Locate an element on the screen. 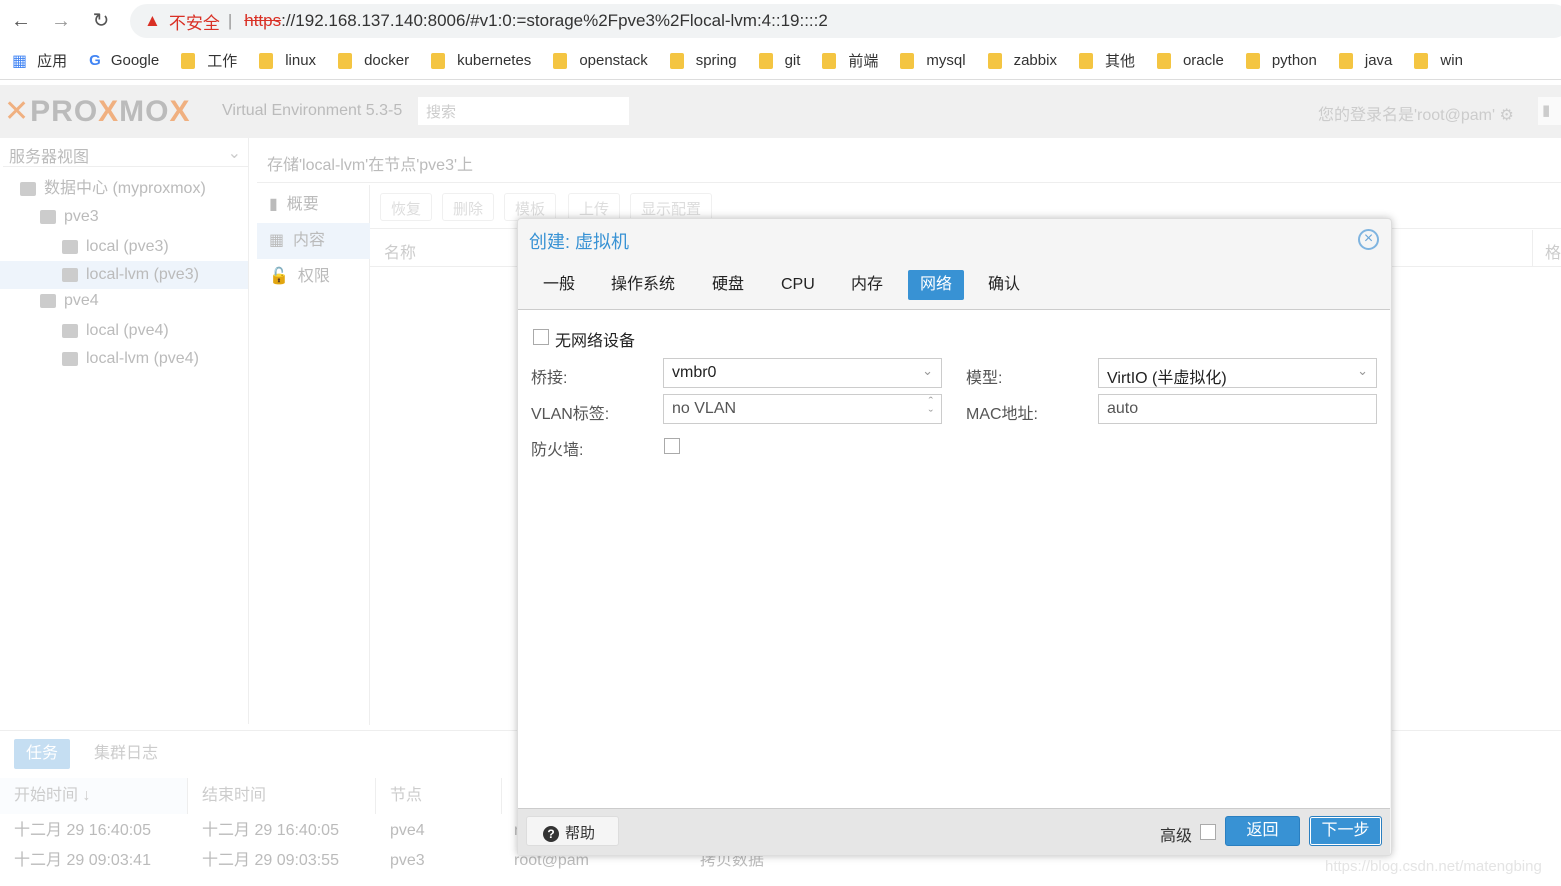 The height and width of the screenshot is (886, 1561). storage-nav: ▮ 概要 ▦ 内容 🔓 权限 is located at coordinates (313, 455).